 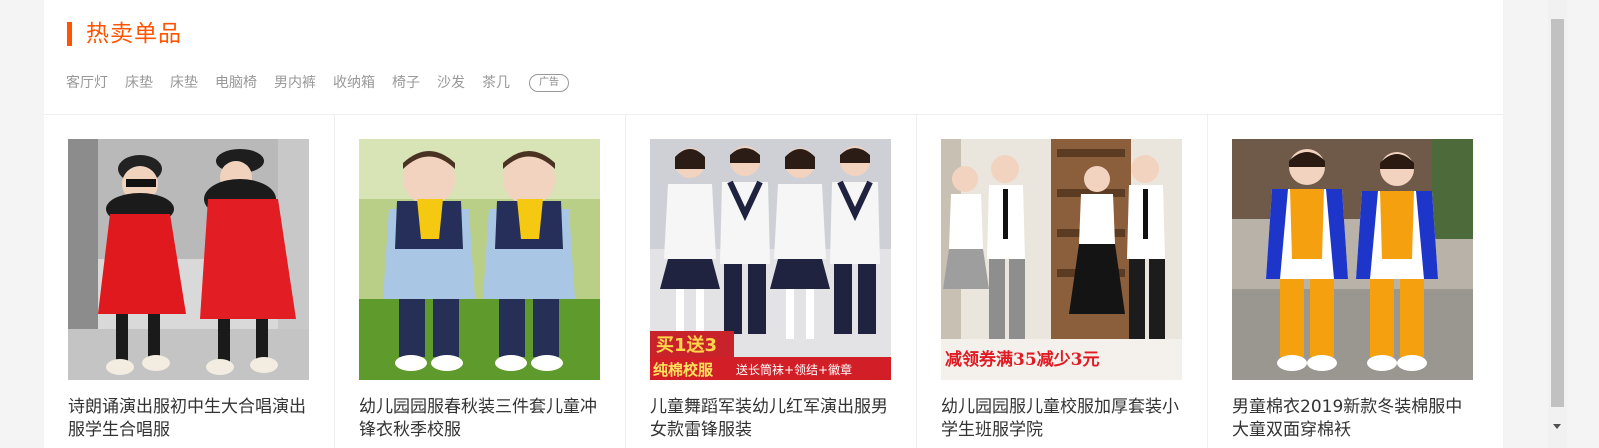 What do you see at coordinates (481, 419) in the screenshot?
I see `product-name: 幼儿园园服春秋装三件套儿童冲锋衣秋季校服` at bounding box center [481, 419].